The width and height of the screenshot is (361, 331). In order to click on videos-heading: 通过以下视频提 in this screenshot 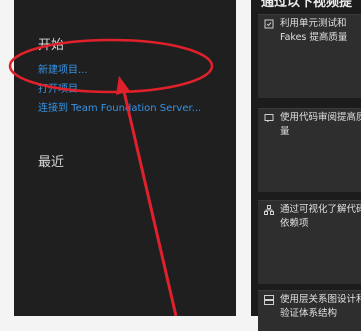, I will do `click(307, 5)`.